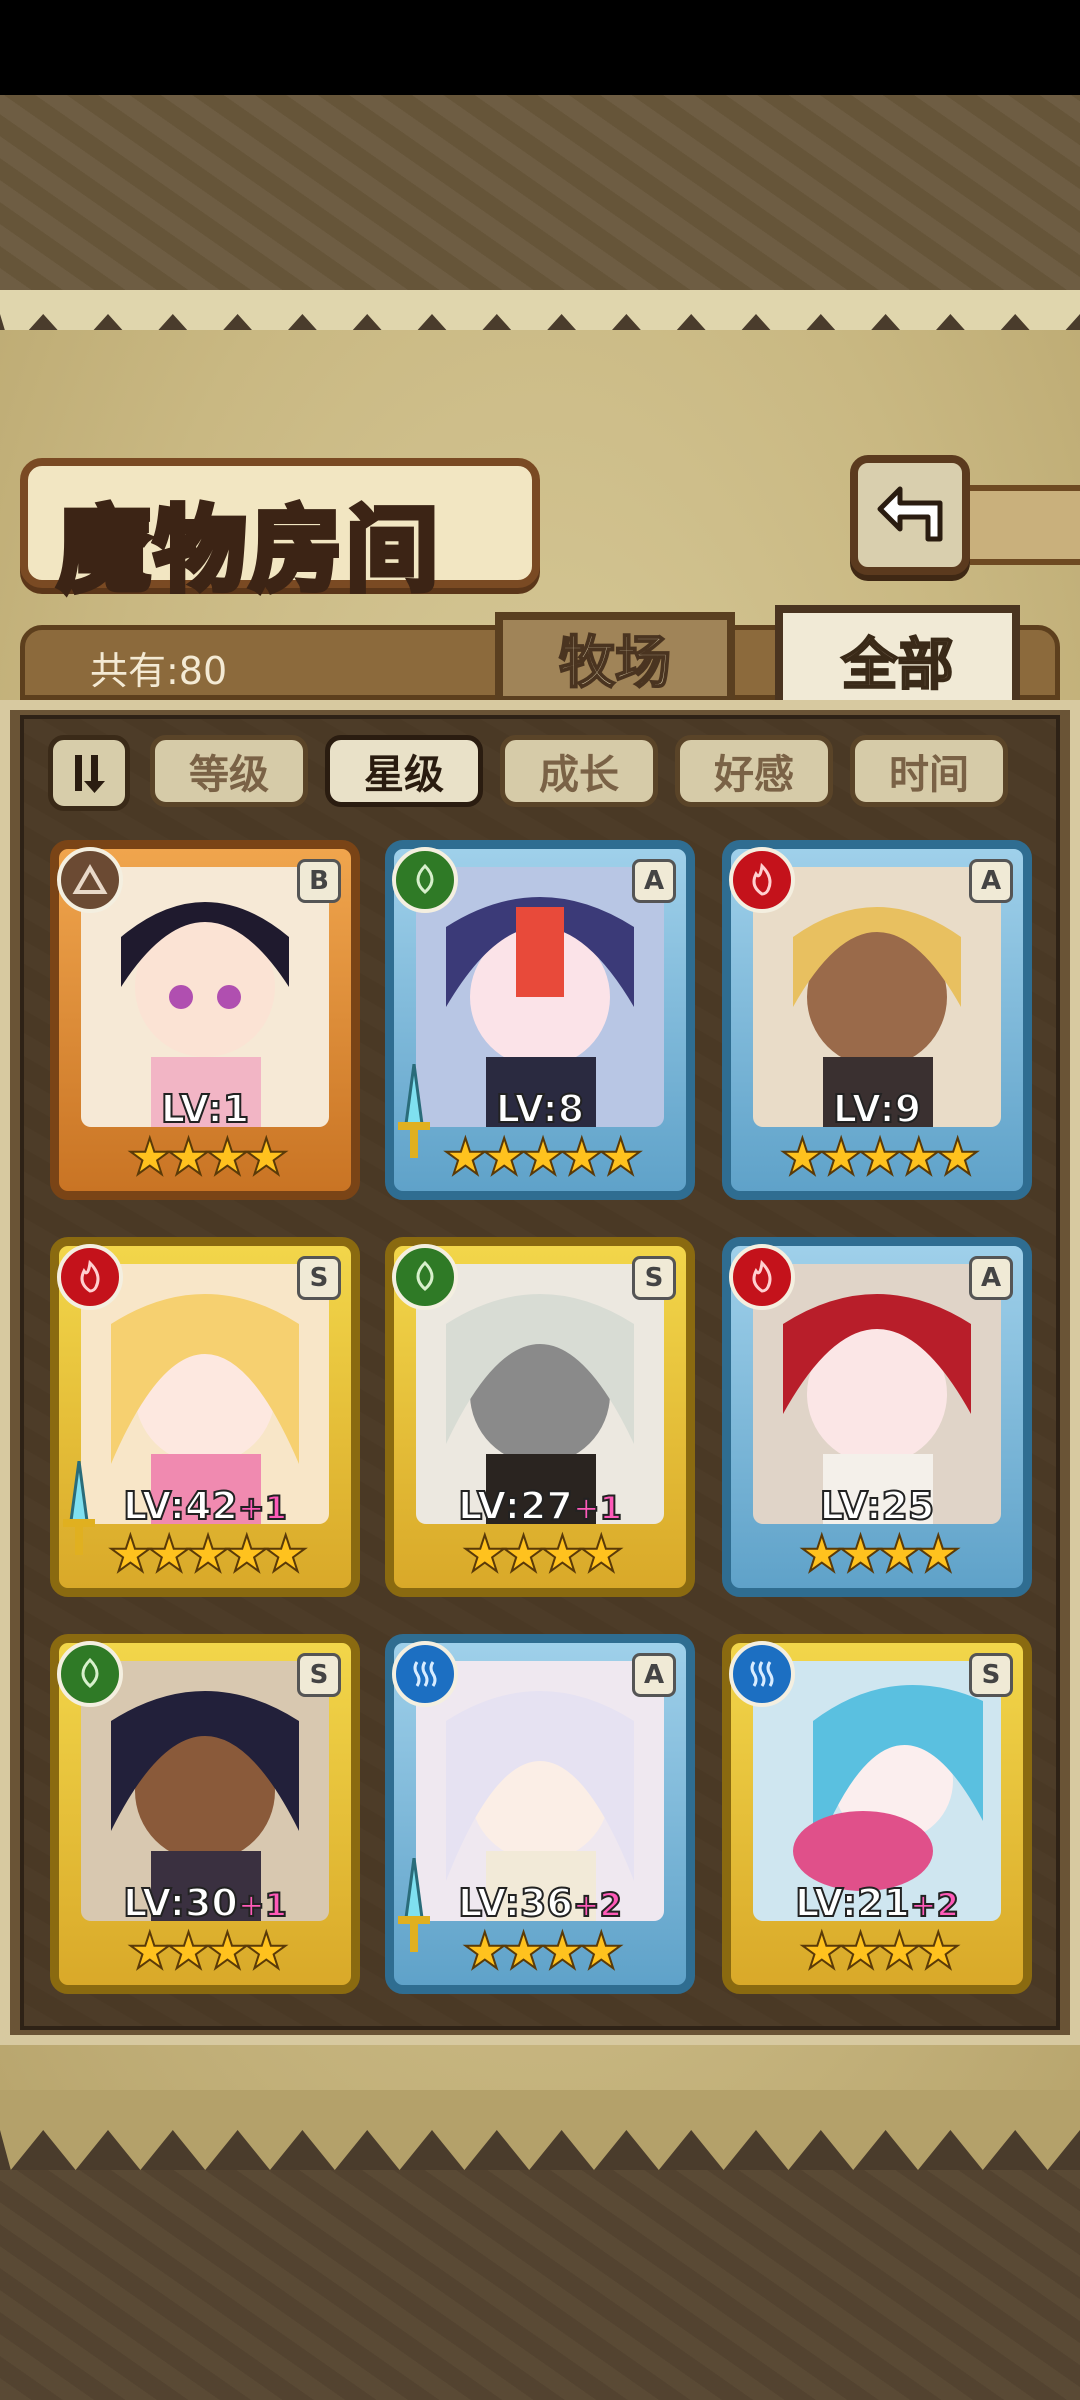  Describe the element at coordinates (159, 671) in the screenshot. I see `monster-count: 共有:80` at that location.